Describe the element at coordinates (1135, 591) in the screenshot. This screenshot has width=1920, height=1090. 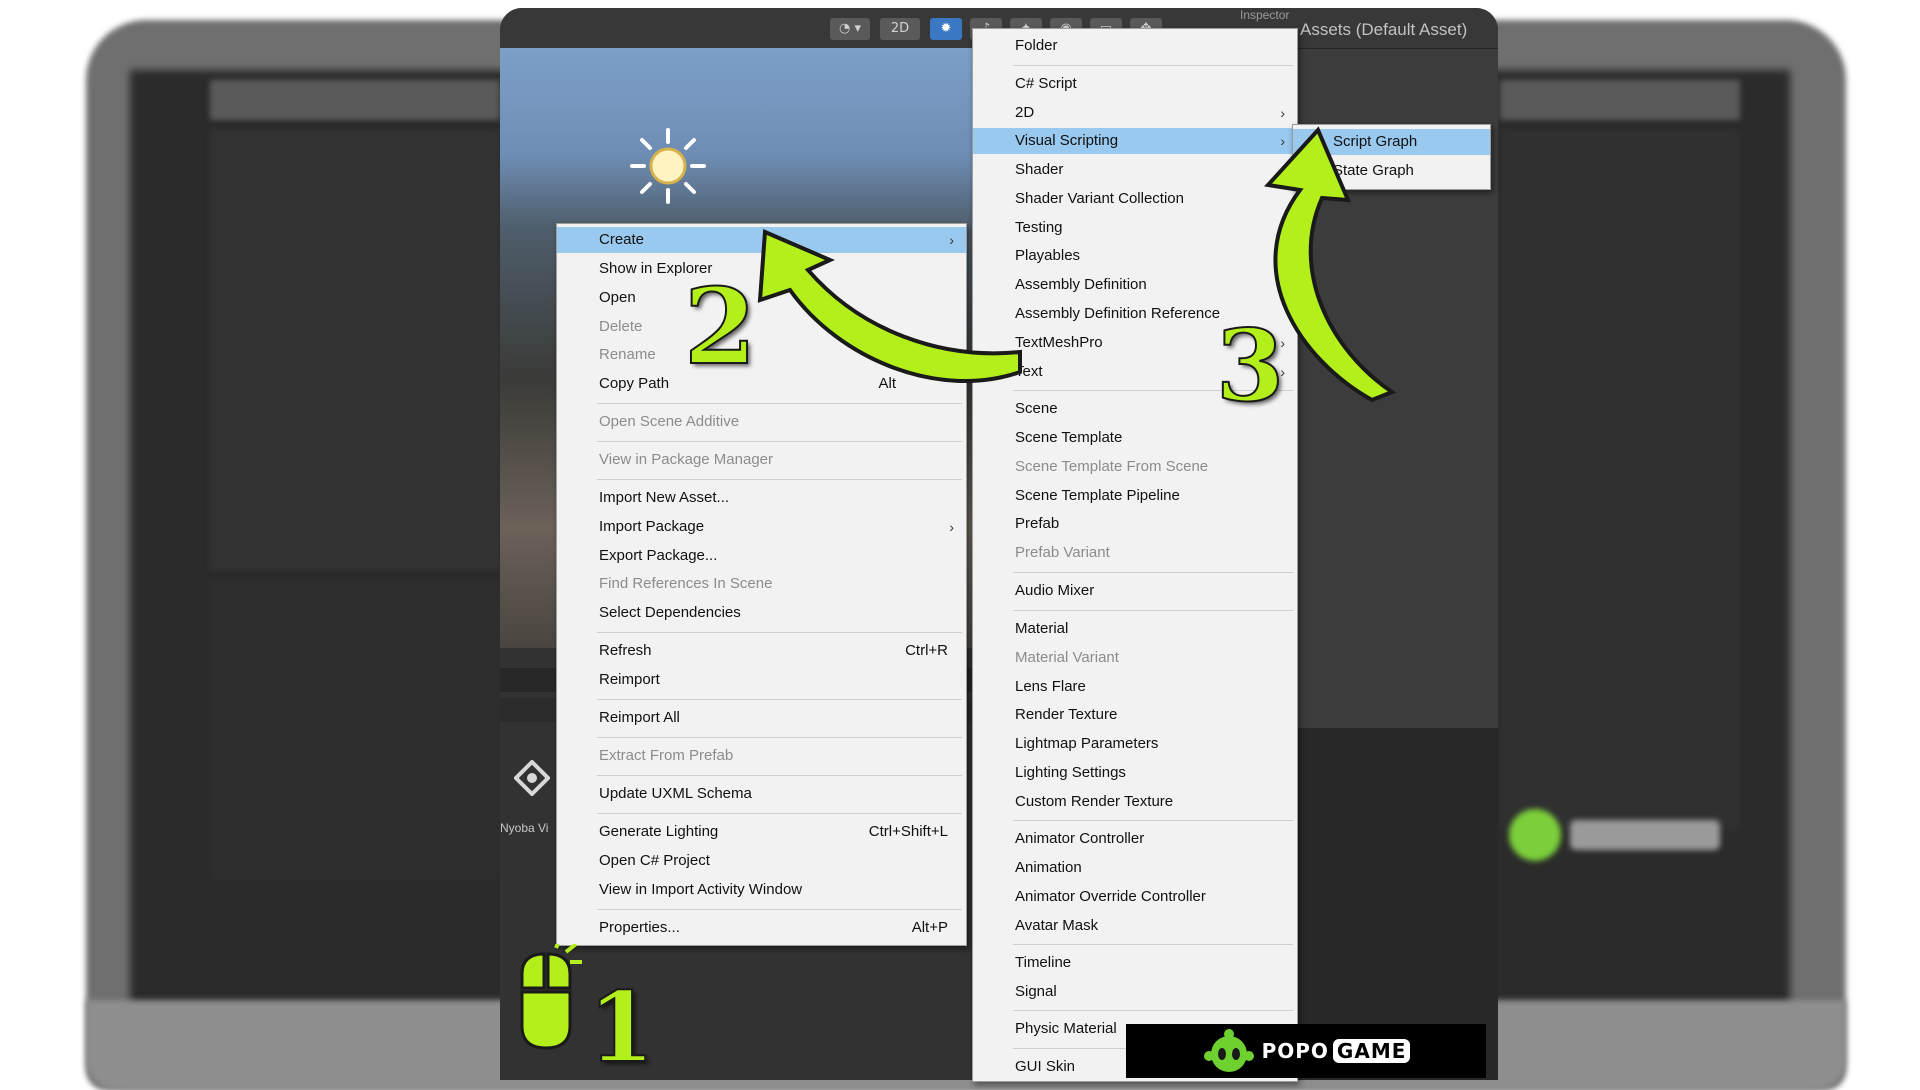
I see `menu-item-audio-mixer: Audio Mixer` at that location.